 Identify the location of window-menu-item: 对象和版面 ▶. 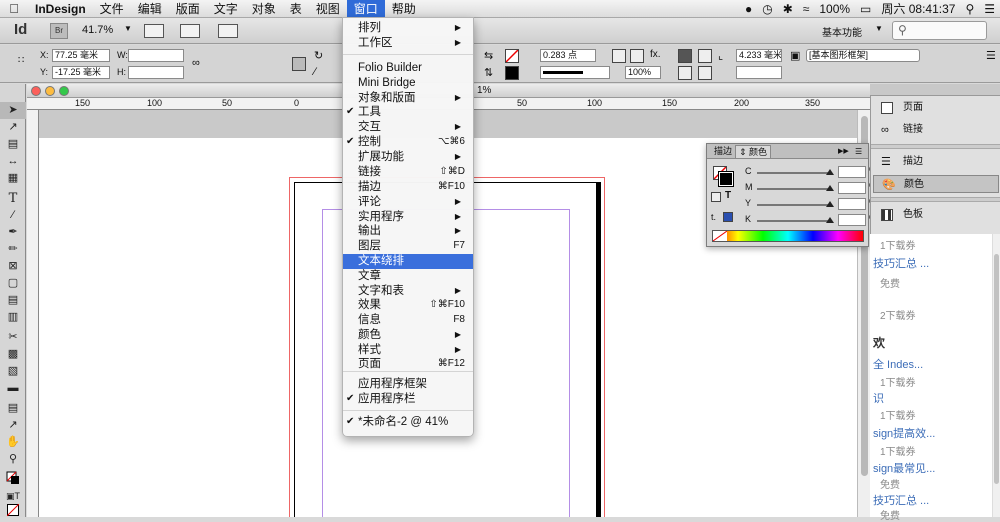
(408, 98).